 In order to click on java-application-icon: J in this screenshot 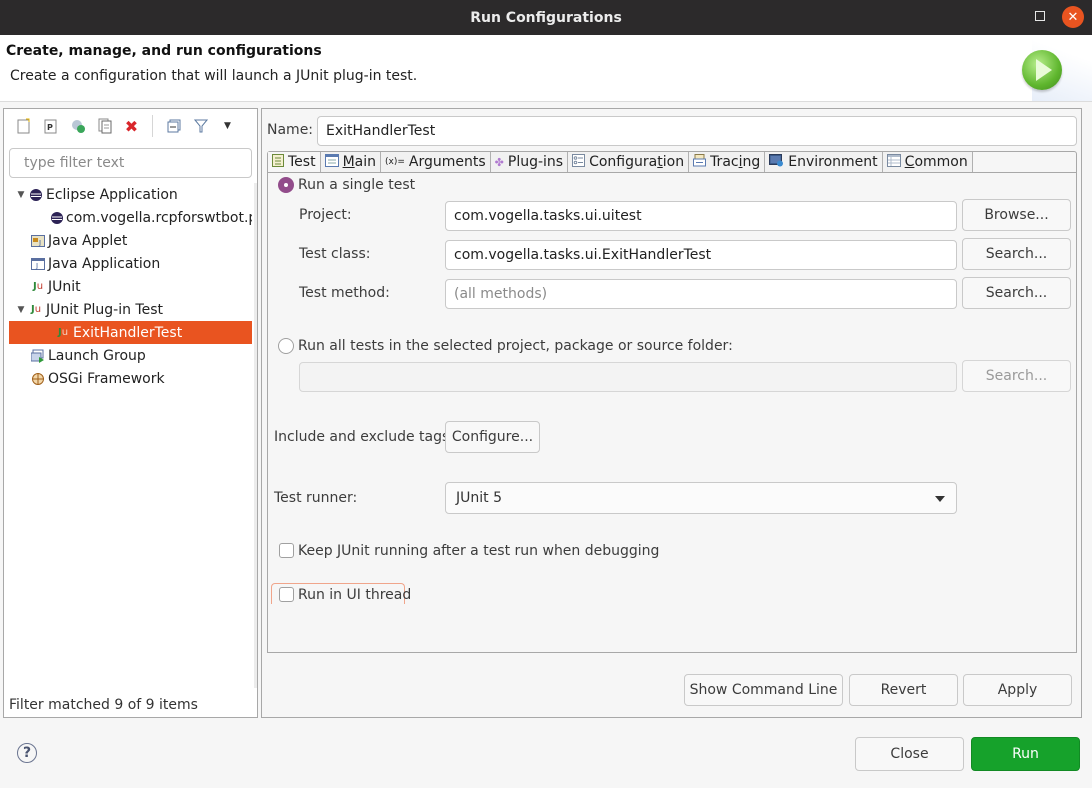, I will do `click(38, 264)`.